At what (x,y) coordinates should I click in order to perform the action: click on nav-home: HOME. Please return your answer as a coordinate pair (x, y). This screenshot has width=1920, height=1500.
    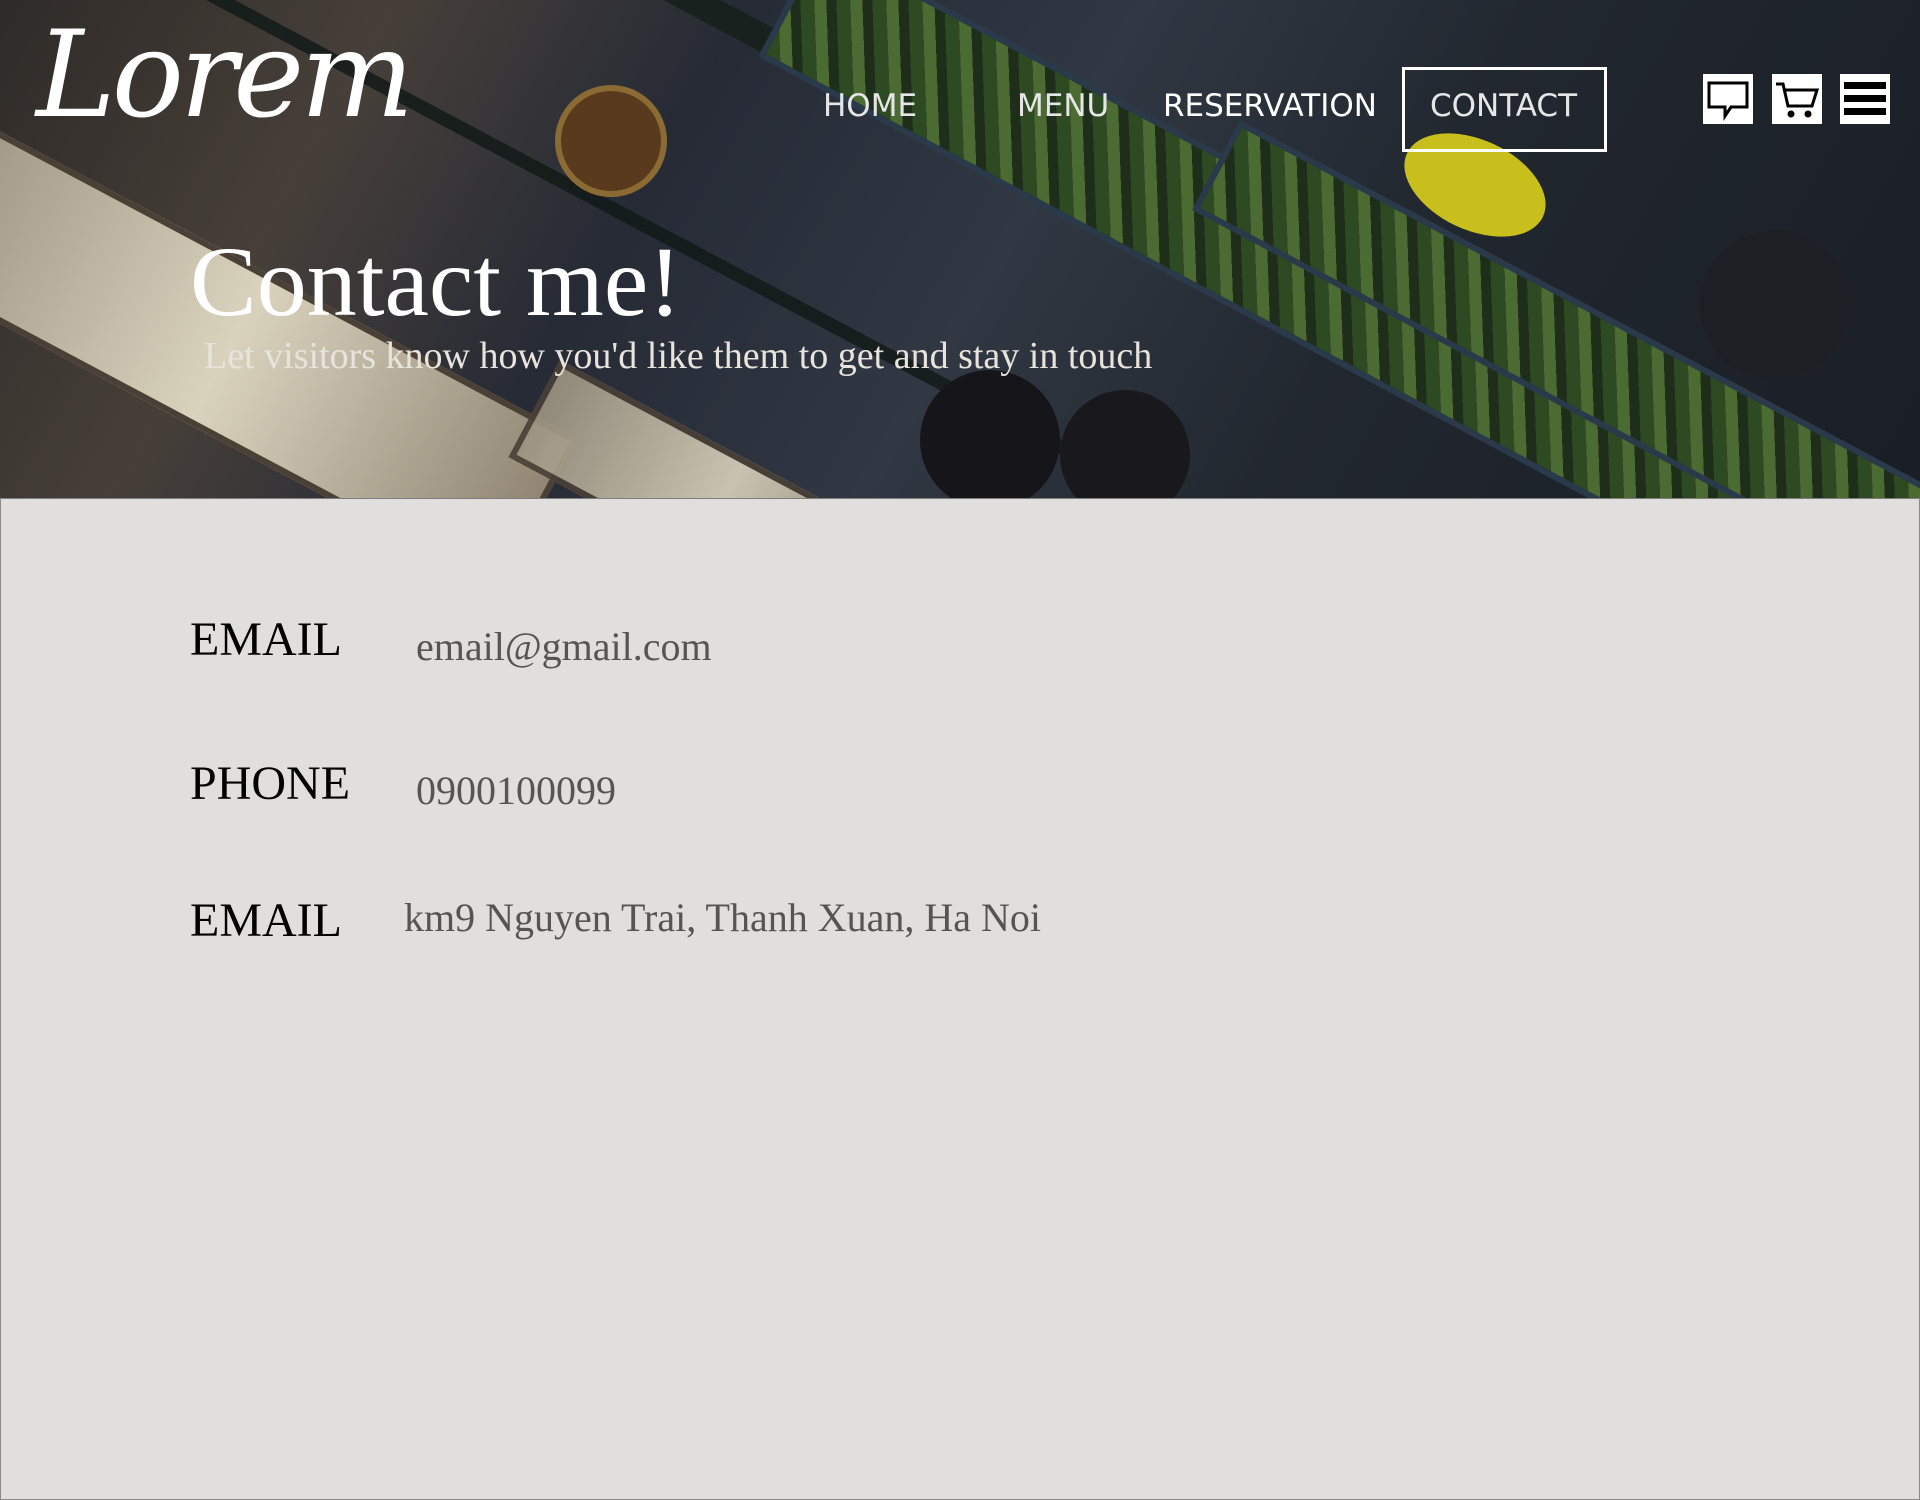
    Looking at the image, I should click on (870, 106).